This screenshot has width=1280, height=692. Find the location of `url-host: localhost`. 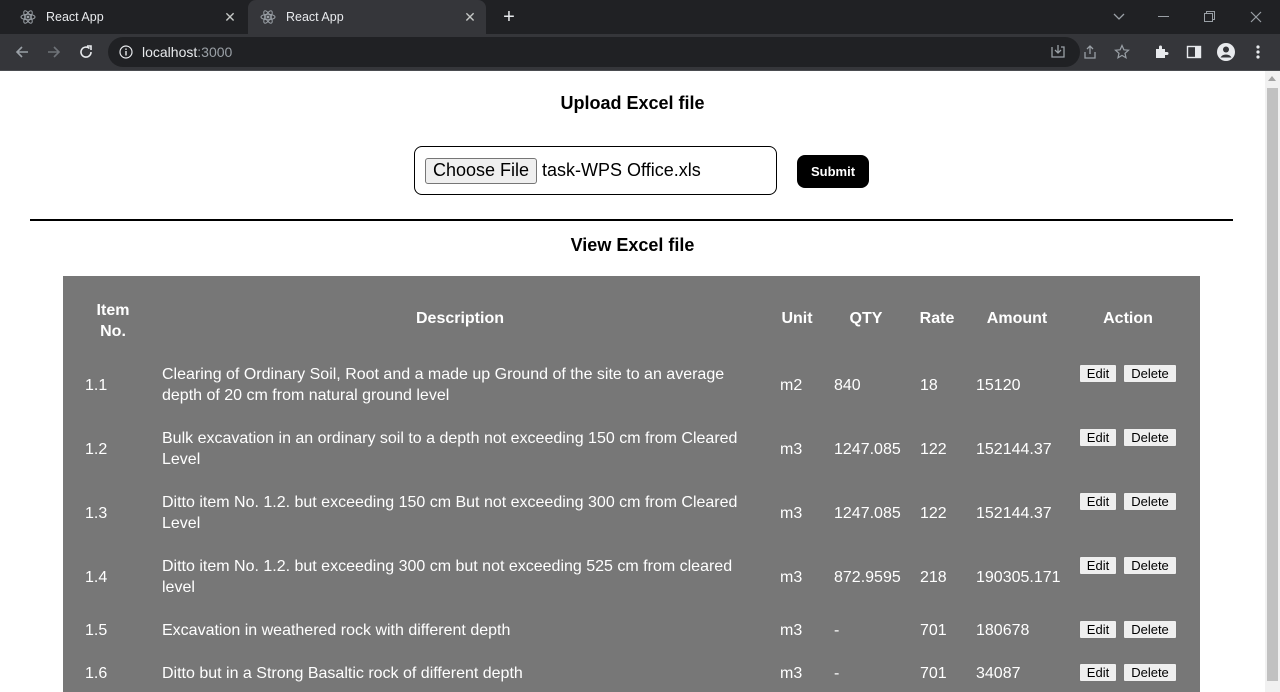

url-host: localhost is located at coordinates (170, 52).